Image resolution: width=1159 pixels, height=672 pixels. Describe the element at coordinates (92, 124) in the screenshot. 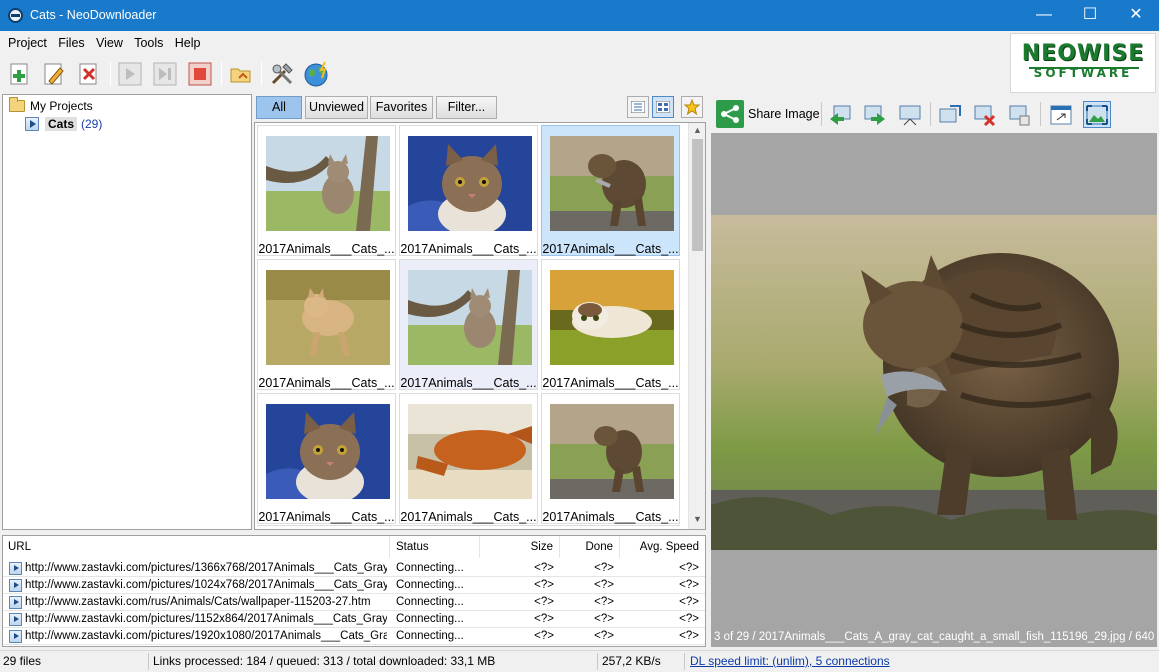

I see `tree-project-count: (29)` at that location.